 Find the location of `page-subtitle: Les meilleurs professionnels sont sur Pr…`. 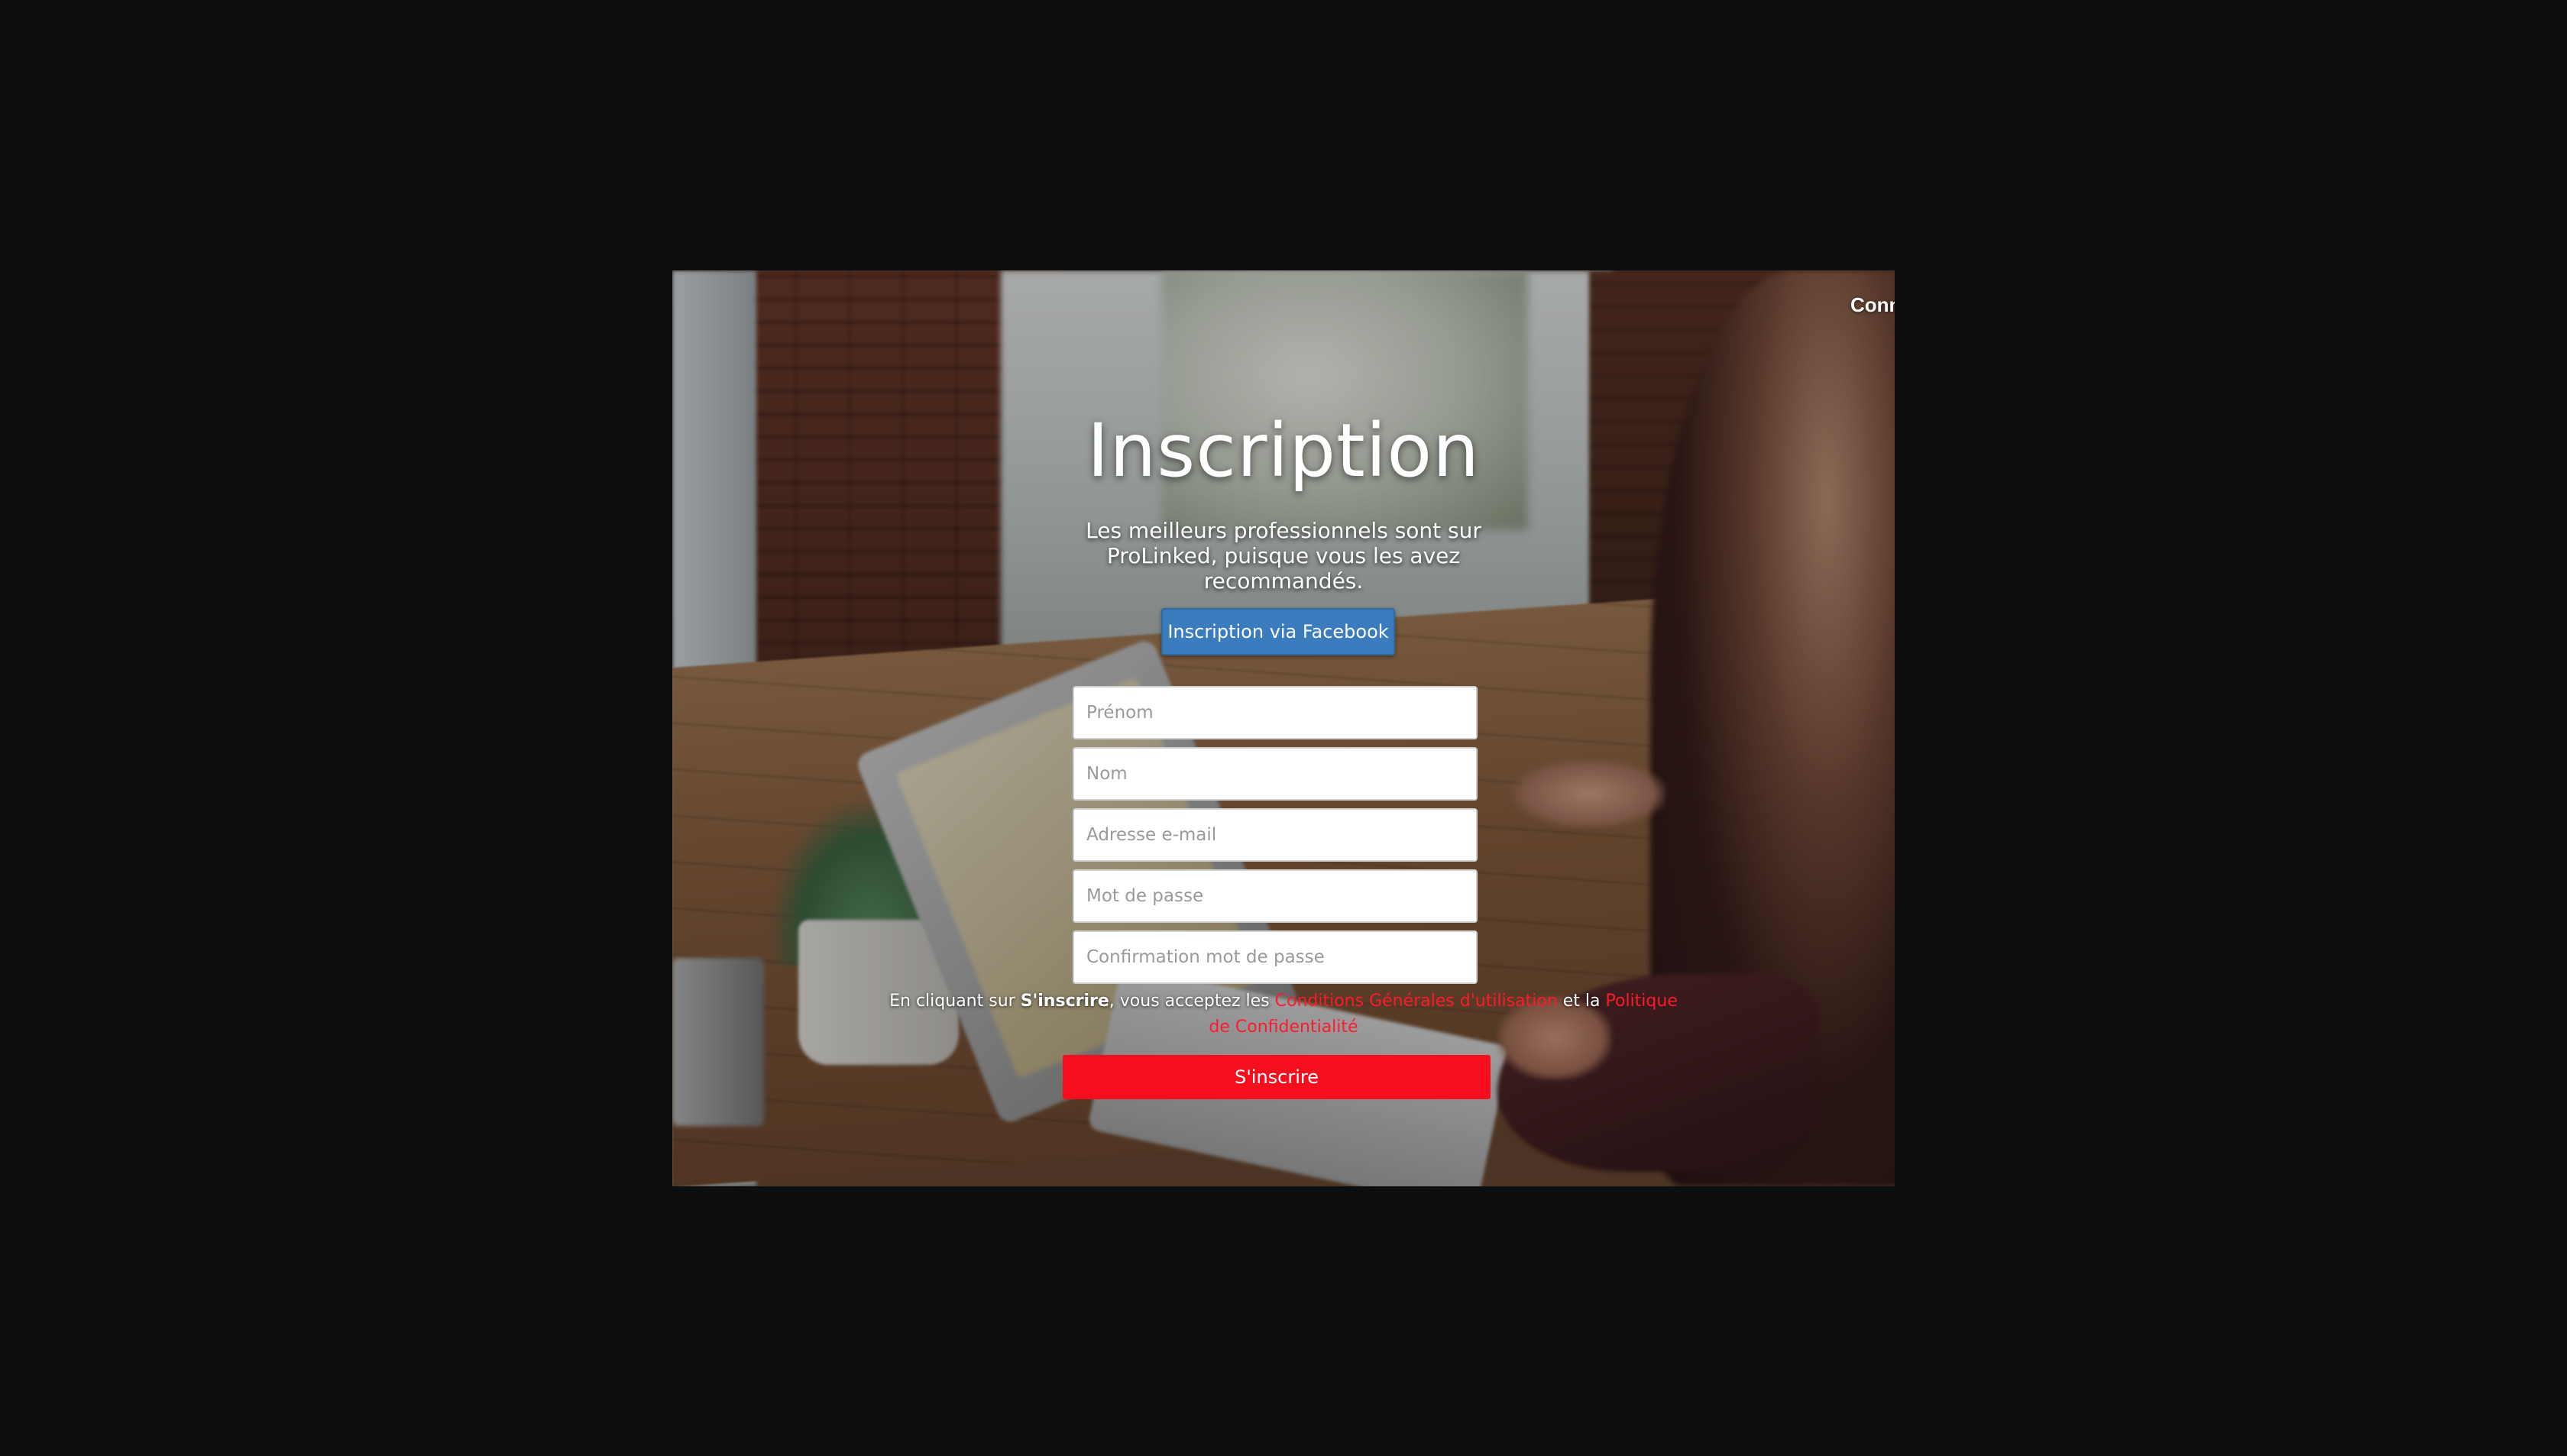

page-subtitle: Les meilleurs professionnels sont sur Pr… is located at coordinates (1283, 556).